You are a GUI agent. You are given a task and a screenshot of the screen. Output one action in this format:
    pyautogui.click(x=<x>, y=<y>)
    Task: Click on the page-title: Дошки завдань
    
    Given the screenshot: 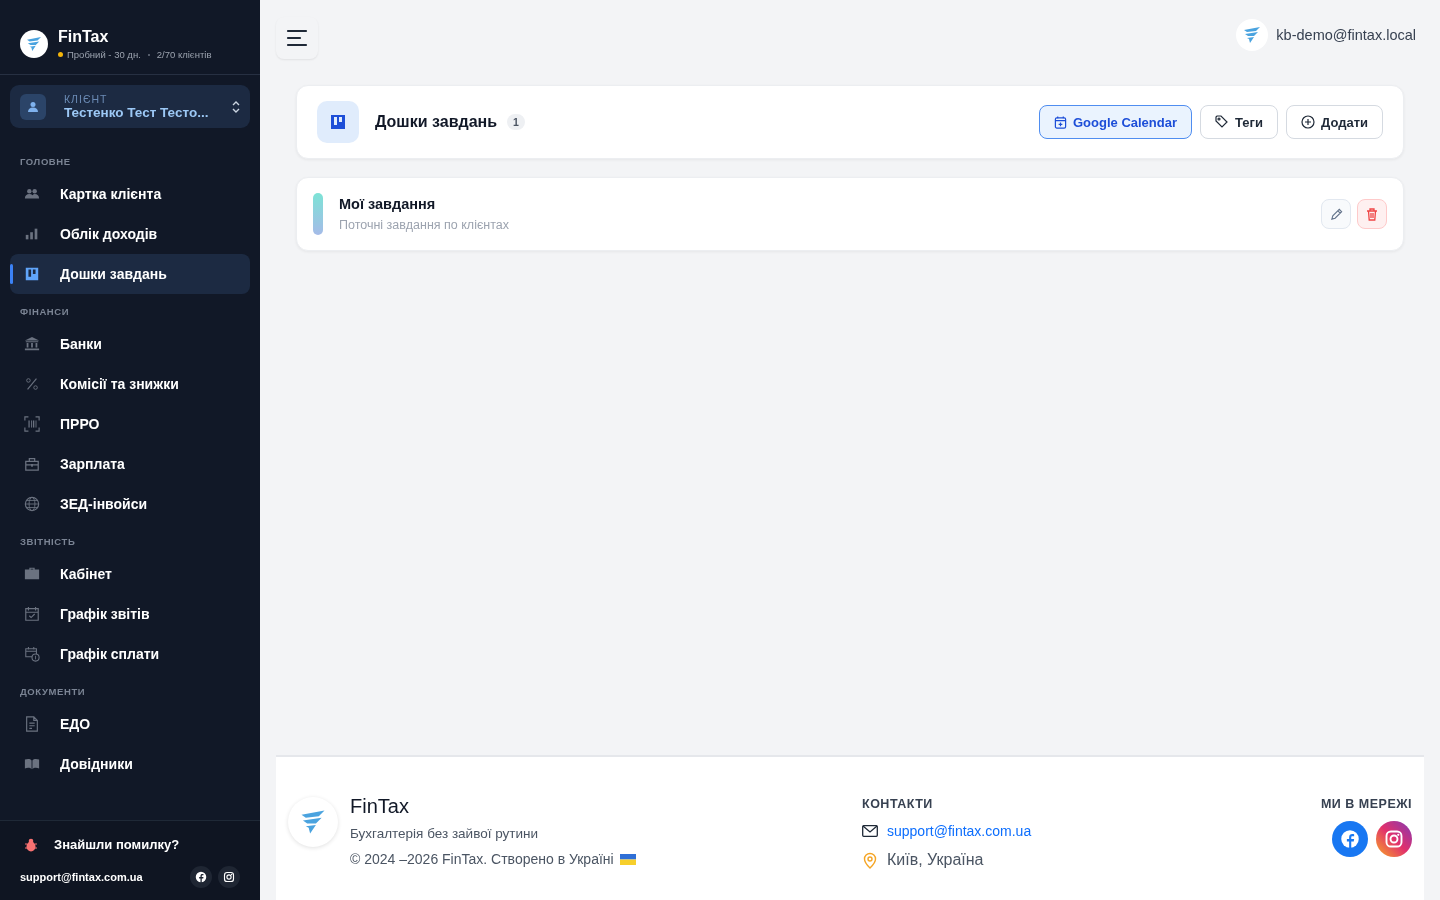 What is the action you would take?
    pyautogui.click(x=436, y=122)
    